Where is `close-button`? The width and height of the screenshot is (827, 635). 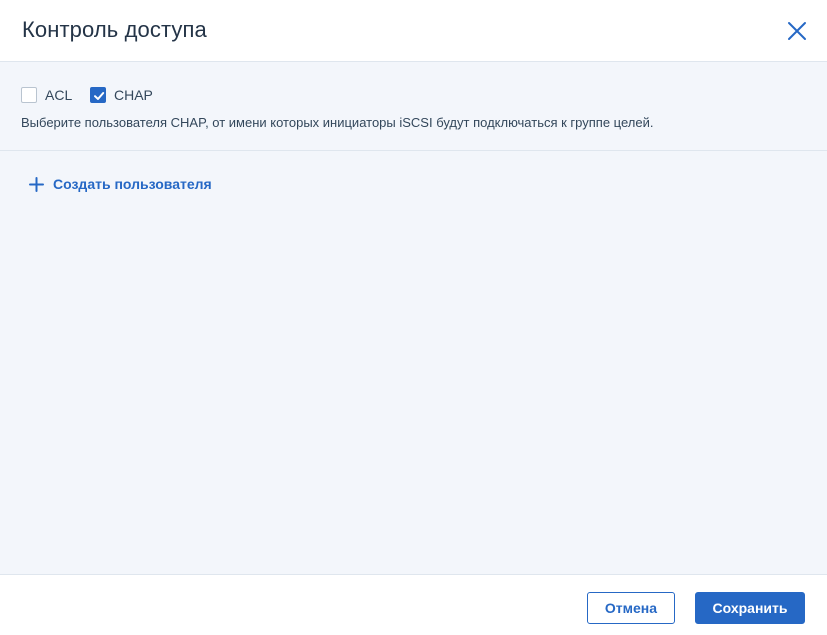 close-button is located at coordinates (797, 31).